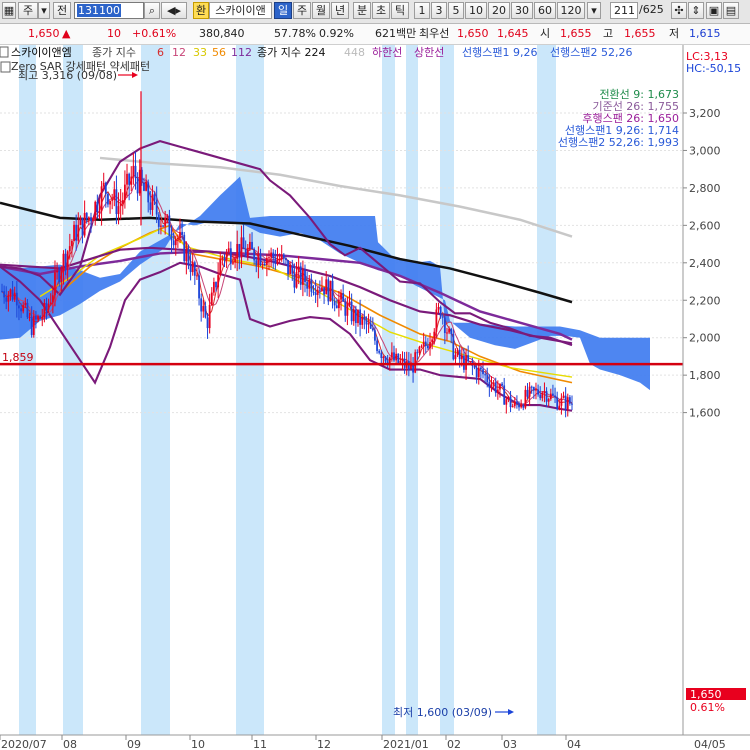 Image resolution: width=750 pixels, height=750 pixels. Describe the element at coordinates (714, 10) in the screenshot. I see `save-icon: ▣` at that location.